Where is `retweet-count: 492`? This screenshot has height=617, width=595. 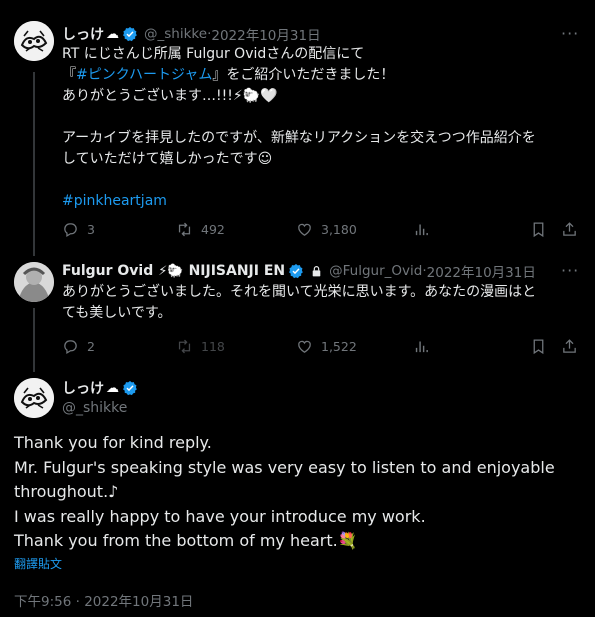 retweet-count: 492 is located at coordinates (213, 229).